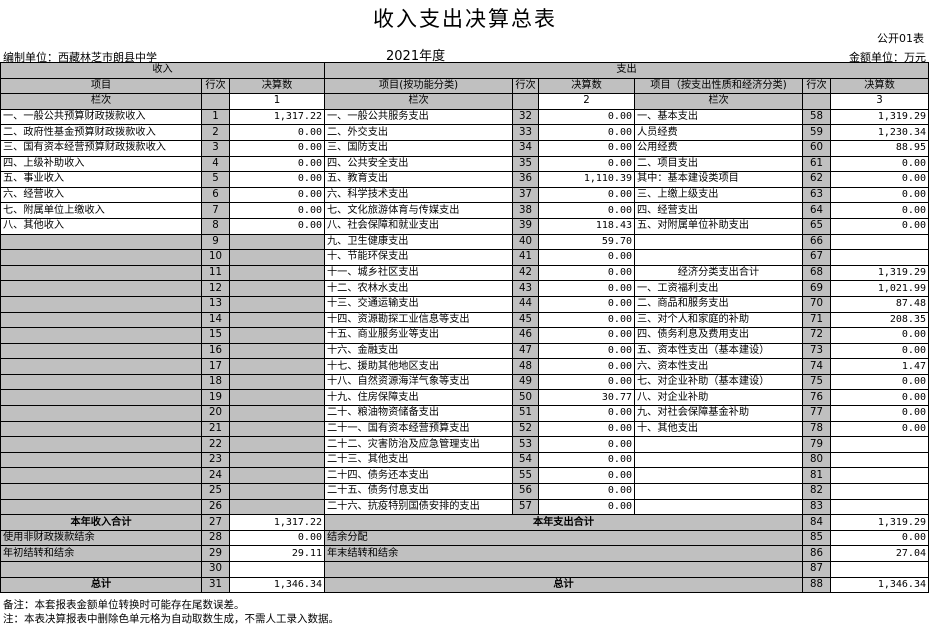  I want to click on total-row: 使用非财政拨款结余 28 0.00 结余分配 85 0.00, so click(464, 538).